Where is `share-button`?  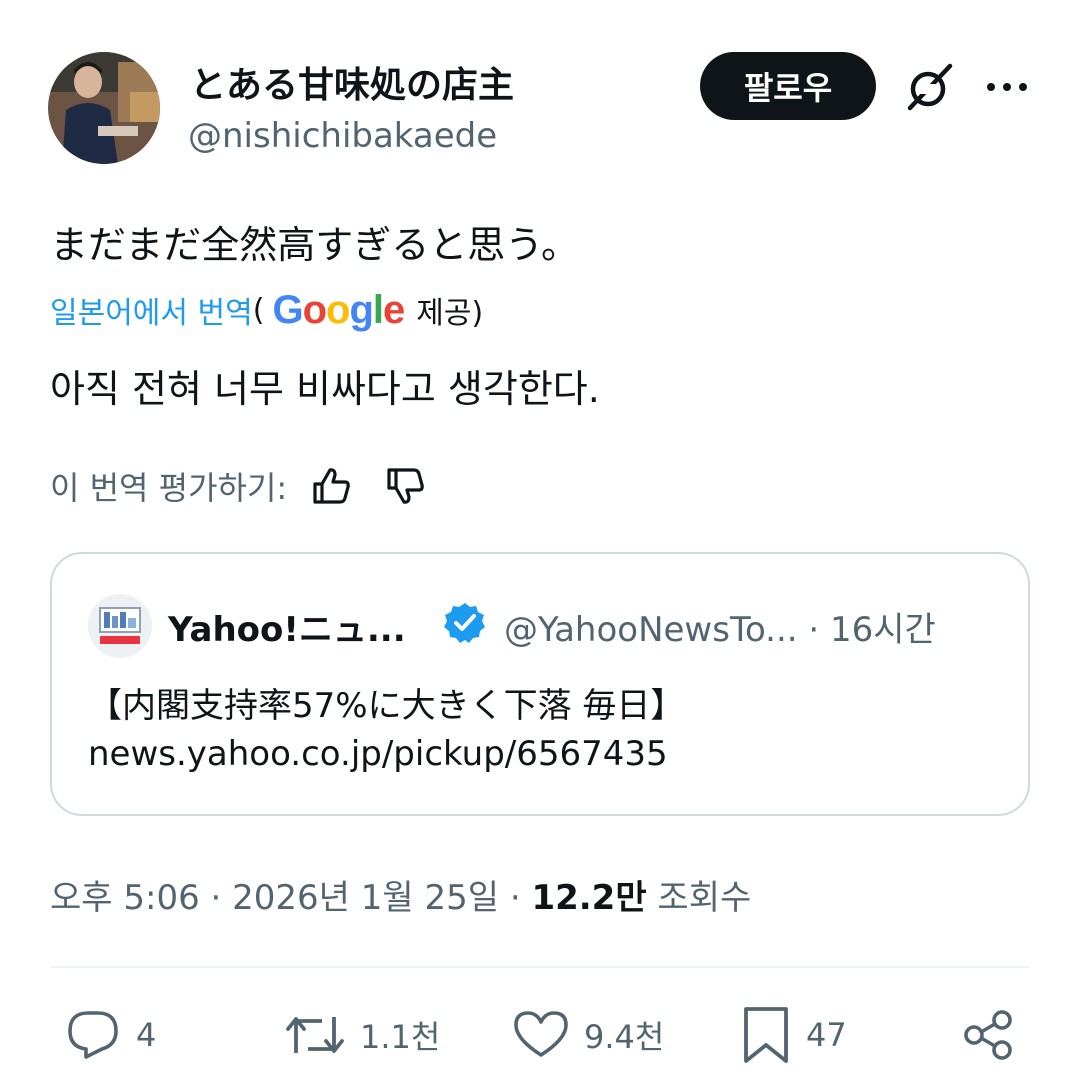 share-button is located at coordinates (995, 1035).